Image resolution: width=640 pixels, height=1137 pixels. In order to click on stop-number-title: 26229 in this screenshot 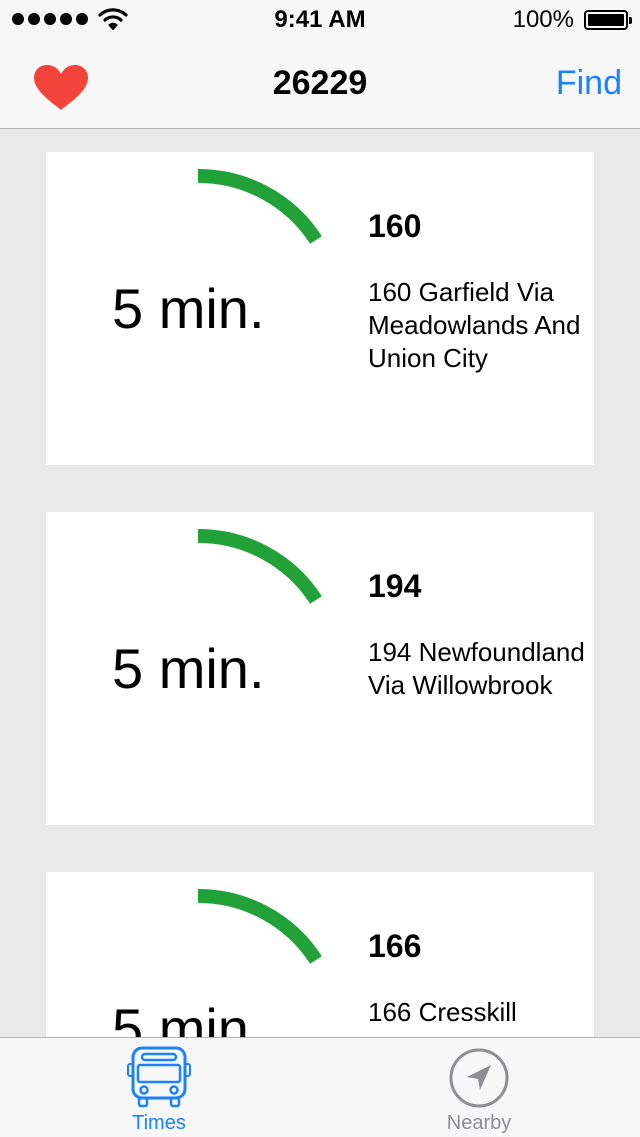, I will do `click(320, 83)`.